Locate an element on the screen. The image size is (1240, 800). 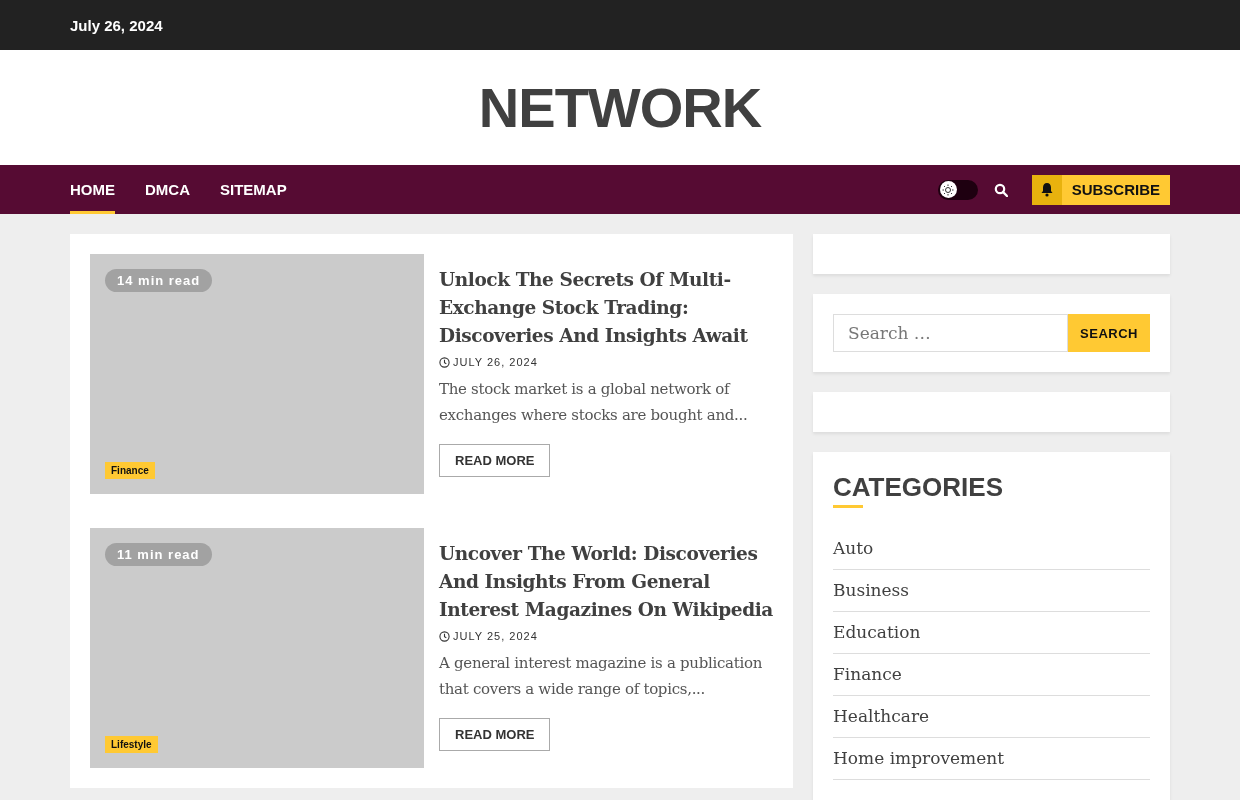
search-button: SEARCH is located at coordinates (1109, 333).